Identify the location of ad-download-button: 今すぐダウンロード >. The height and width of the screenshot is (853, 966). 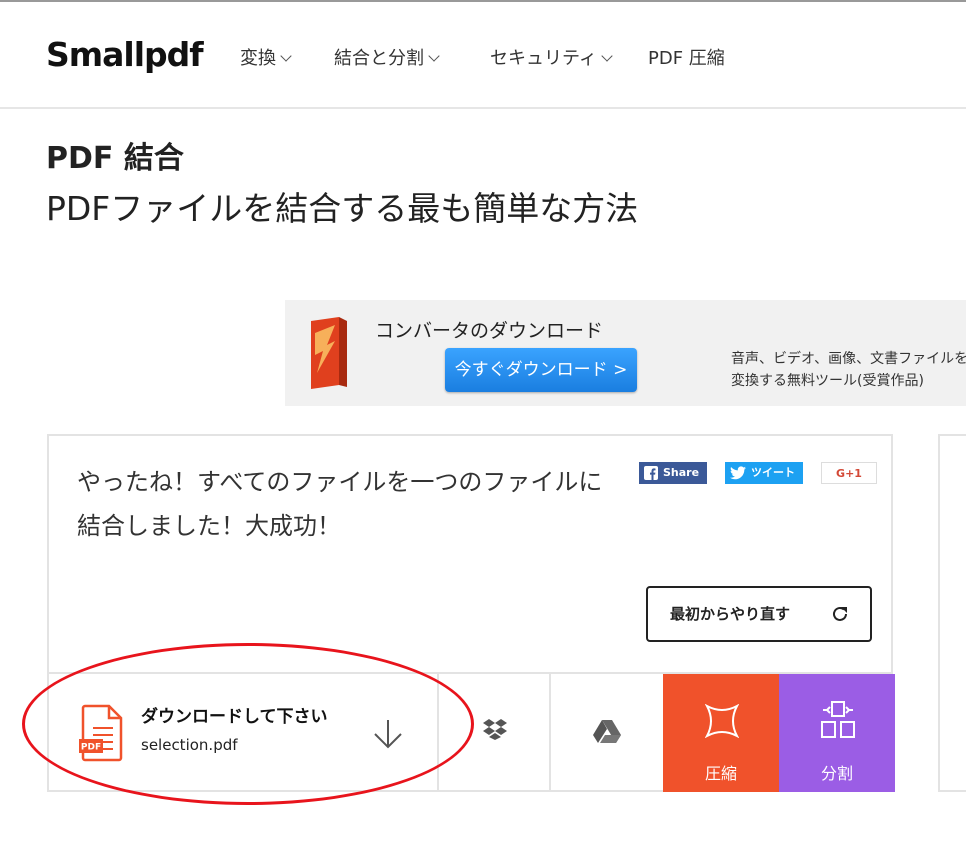
(541, 370).